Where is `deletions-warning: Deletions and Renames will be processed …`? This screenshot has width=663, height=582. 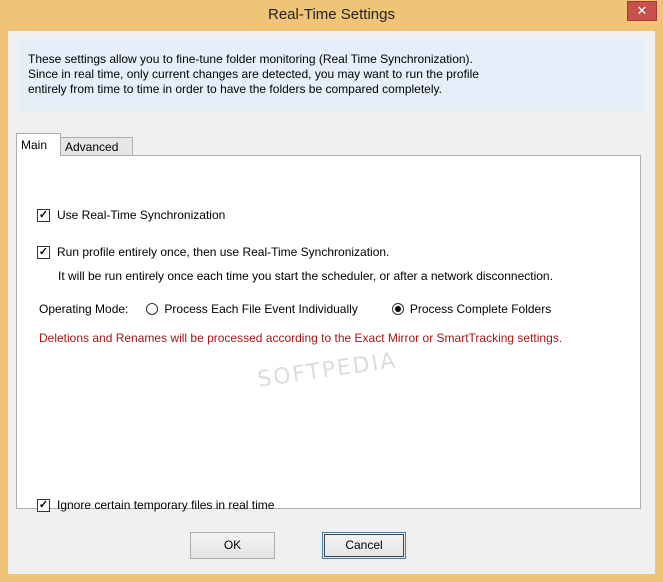 deletions-warning: Deletions and Renames will be processed … is located at coordinates (301, 338).